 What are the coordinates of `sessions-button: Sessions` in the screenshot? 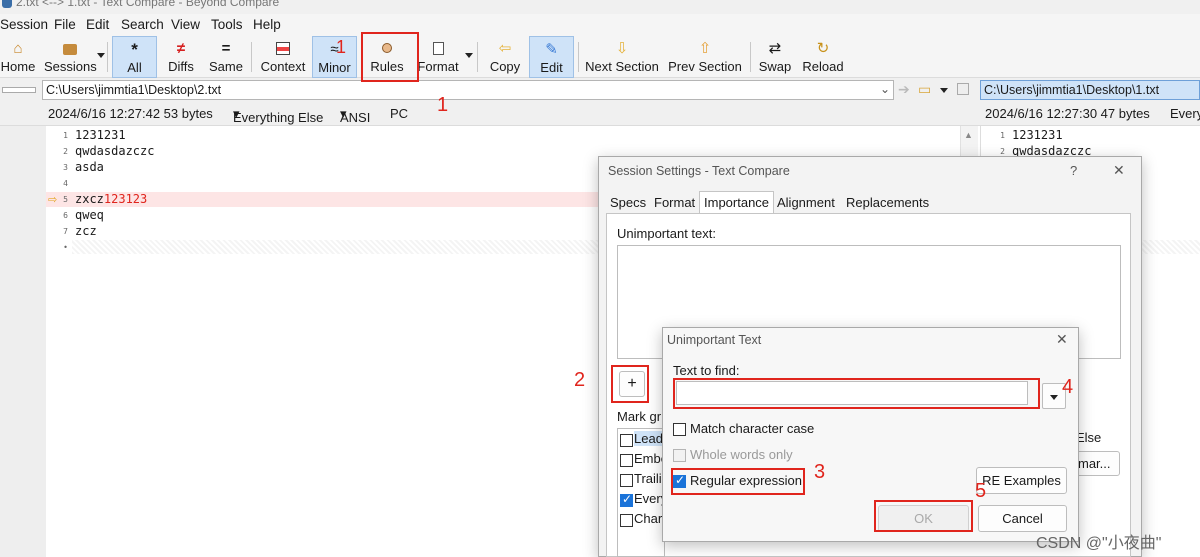 It's located at (70, 57).